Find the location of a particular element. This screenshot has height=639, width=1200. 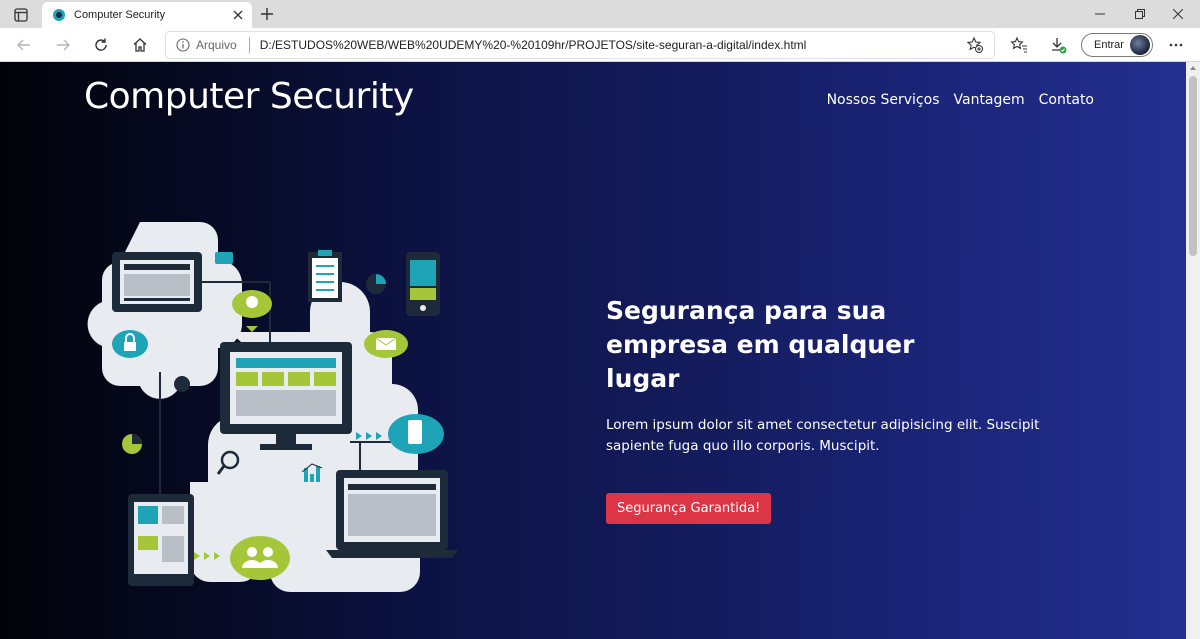

tab-actions-icon is located at coordinates (21, 15).